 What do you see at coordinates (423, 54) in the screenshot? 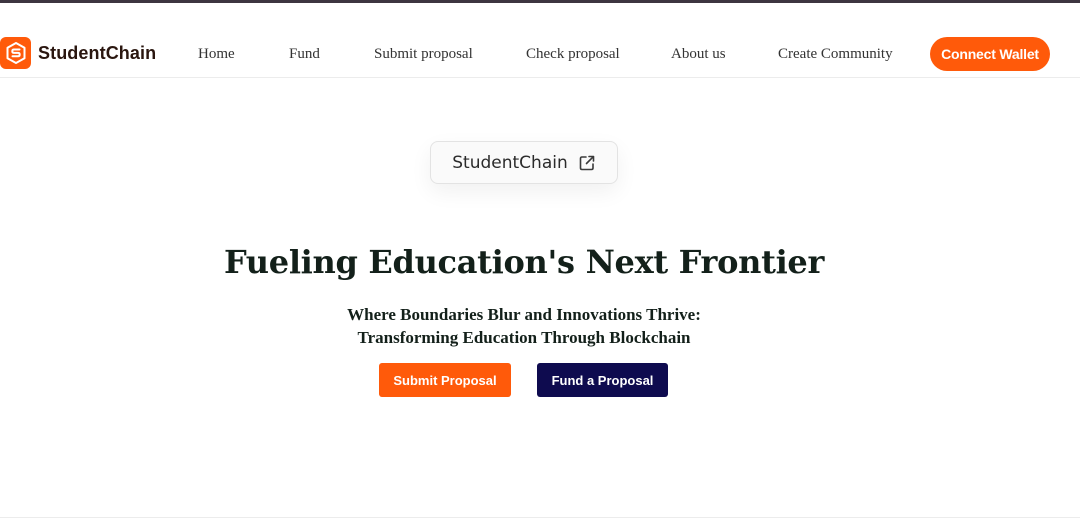
I see `nav-link-submit-proposal: Submit proposal` at bounding box center [423, 54].